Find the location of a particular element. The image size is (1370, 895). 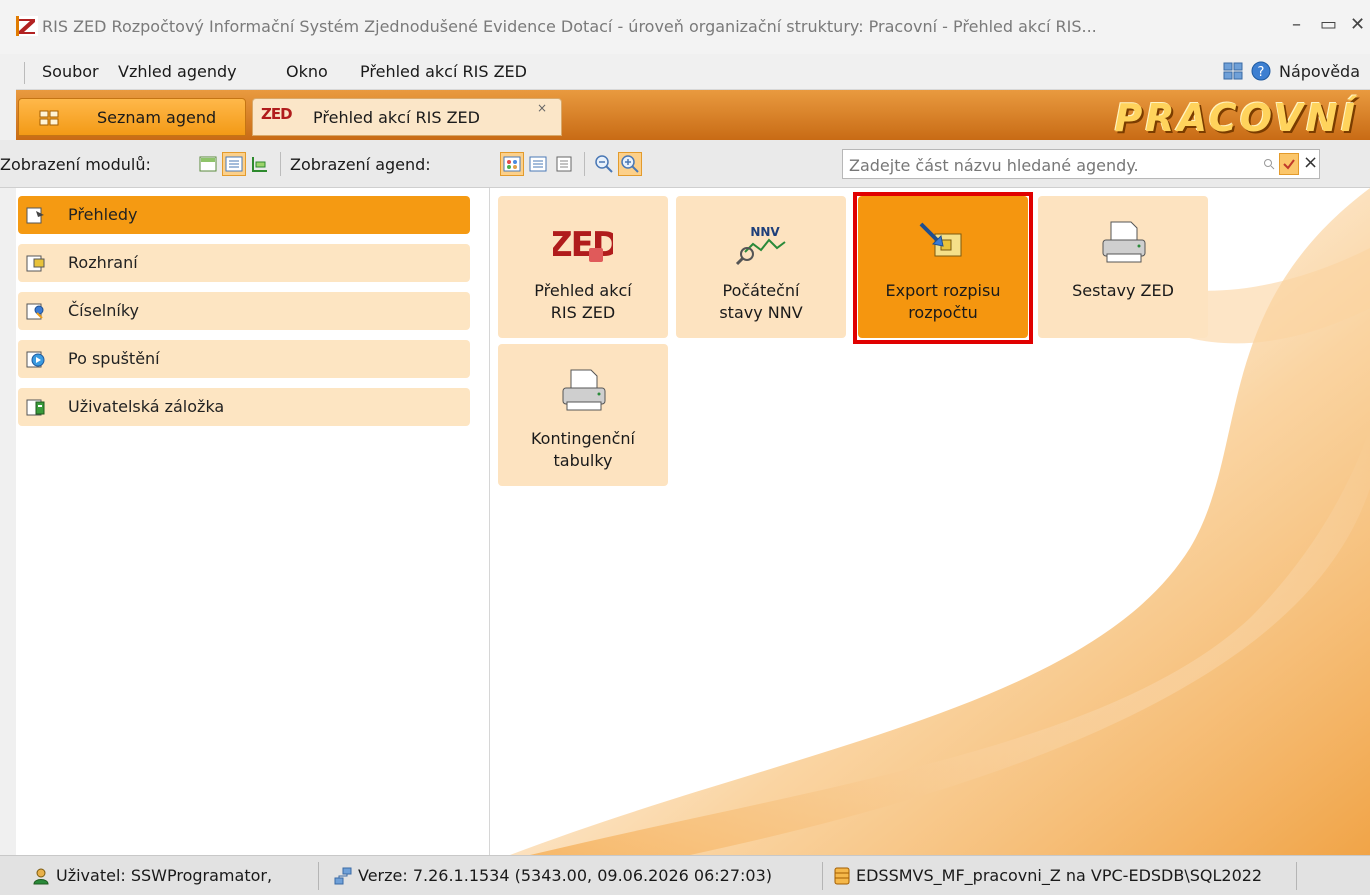

details-view-icon is located at coordinates (234, 164).